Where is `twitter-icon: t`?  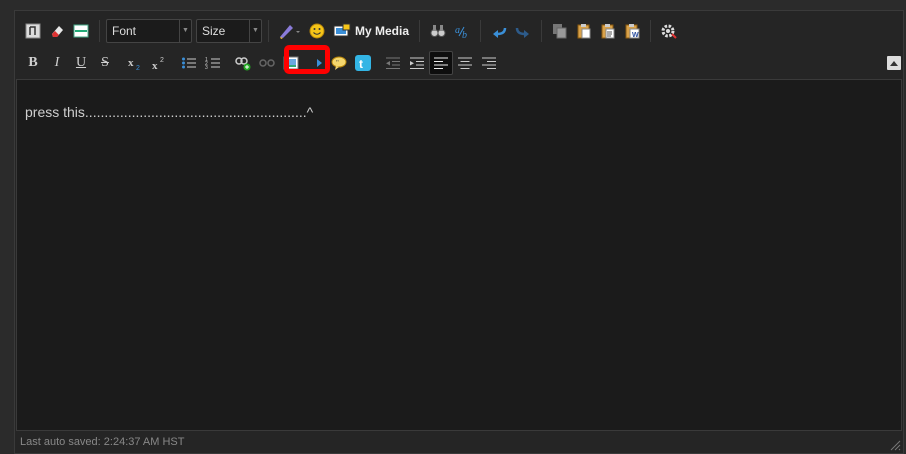 twitter-icon: t is located at coordinates (363, 62).